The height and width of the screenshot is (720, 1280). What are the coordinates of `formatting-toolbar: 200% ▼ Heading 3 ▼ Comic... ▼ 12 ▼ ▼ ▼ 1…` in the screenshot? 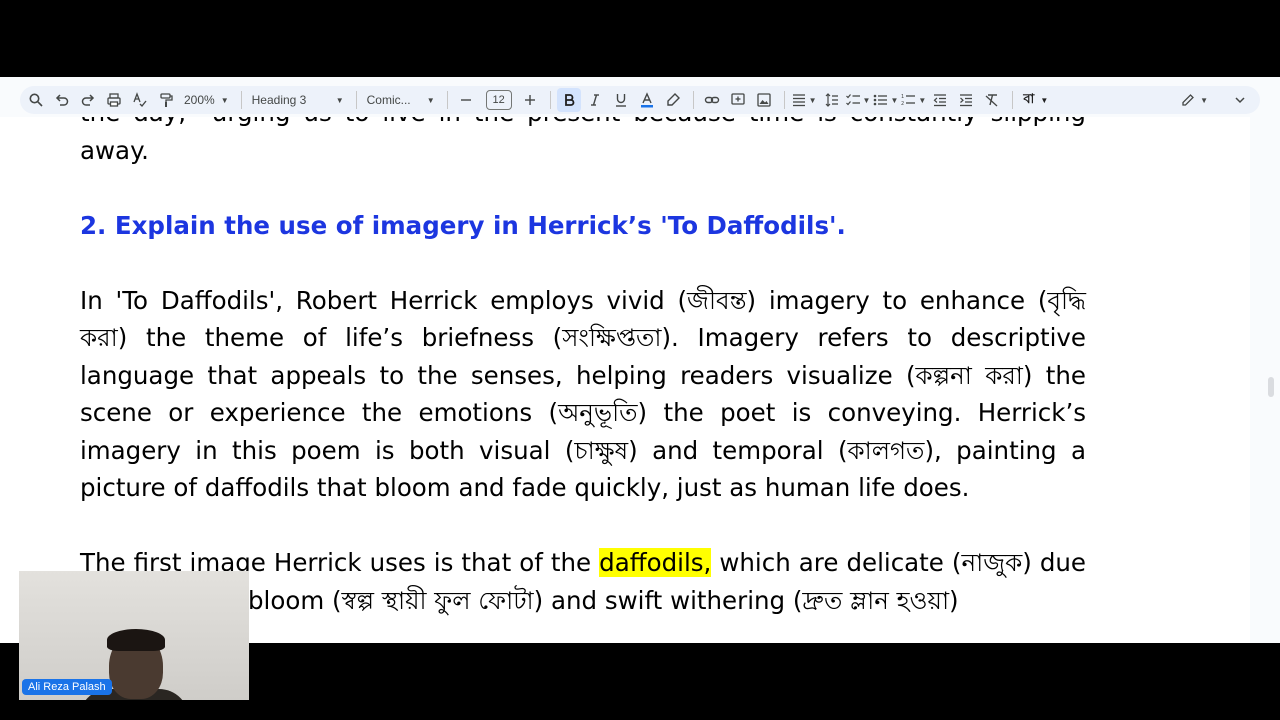 It's located at (640, 100).